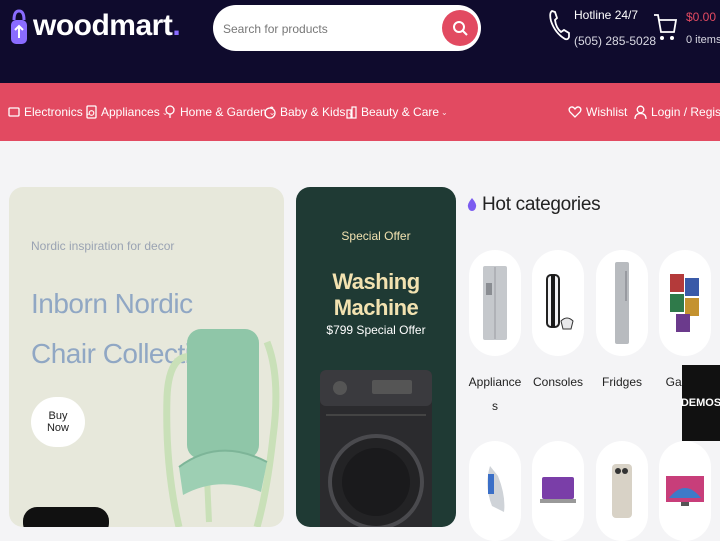 This screenshot has height=541, width=720. What do you see at coordinates (685, 303) in the screenshot?
I see `category-image-games` at bounding box center [685, 303].